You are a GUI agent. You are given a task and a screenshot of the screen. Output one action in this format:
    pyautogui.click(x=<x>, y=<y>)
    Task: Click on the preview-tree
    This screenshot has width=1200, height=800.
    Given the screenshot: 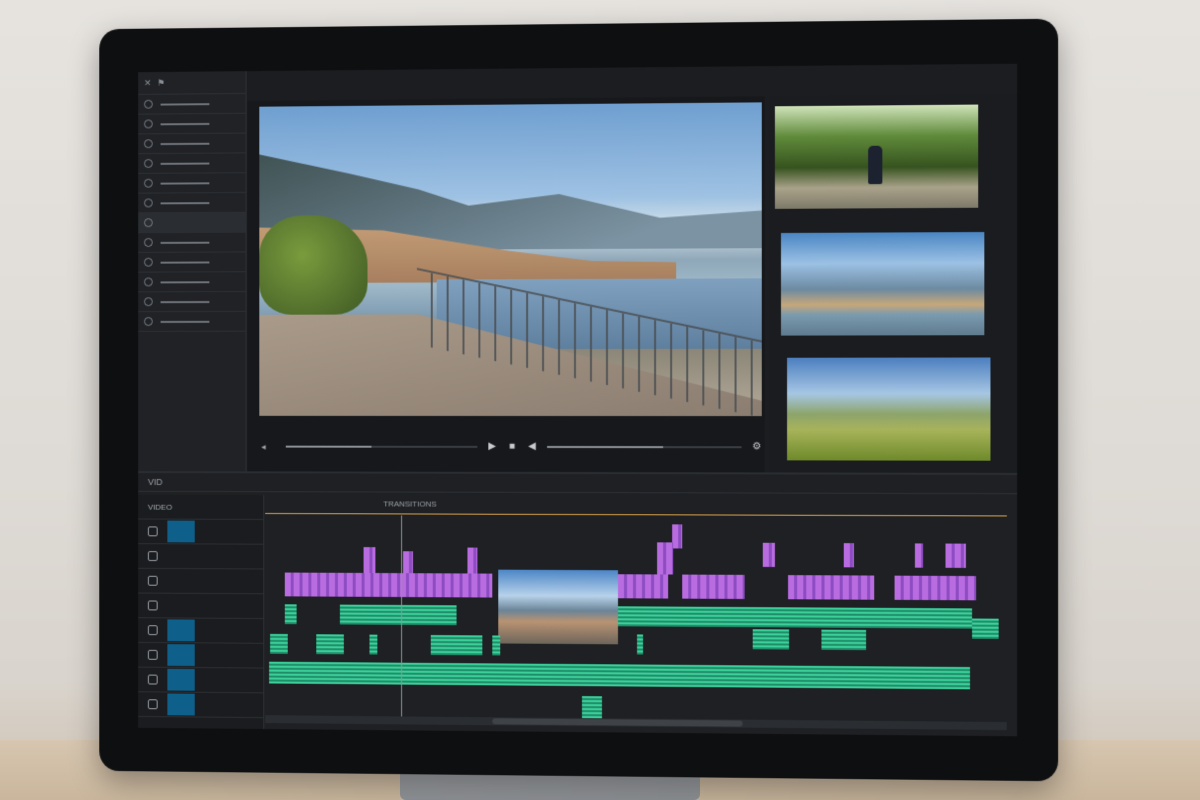 What is the action you would take?
    pyautogui.click(x=313, y=265)
    